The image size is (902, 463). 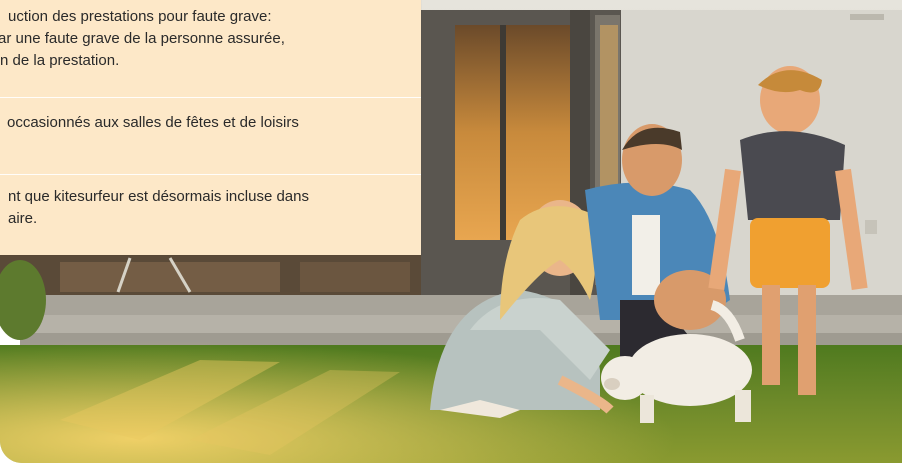 What do you see at coordinates (140, 16) in the screenshot?
I see `info-text-line: uction des prestations pour faute grave:` at bounding box center [140, 16].